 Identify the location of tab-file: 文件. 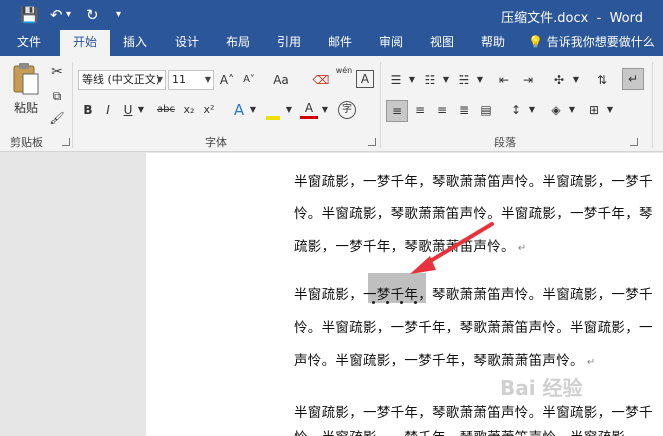
(29, 43).